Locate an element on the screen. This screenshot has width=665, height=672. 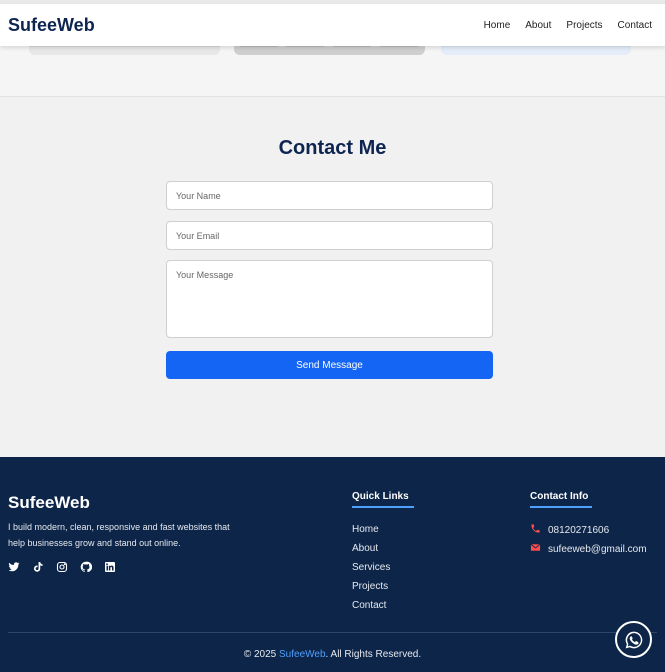
contact-info-title: Contact Info is located at coordinates (561, 499).